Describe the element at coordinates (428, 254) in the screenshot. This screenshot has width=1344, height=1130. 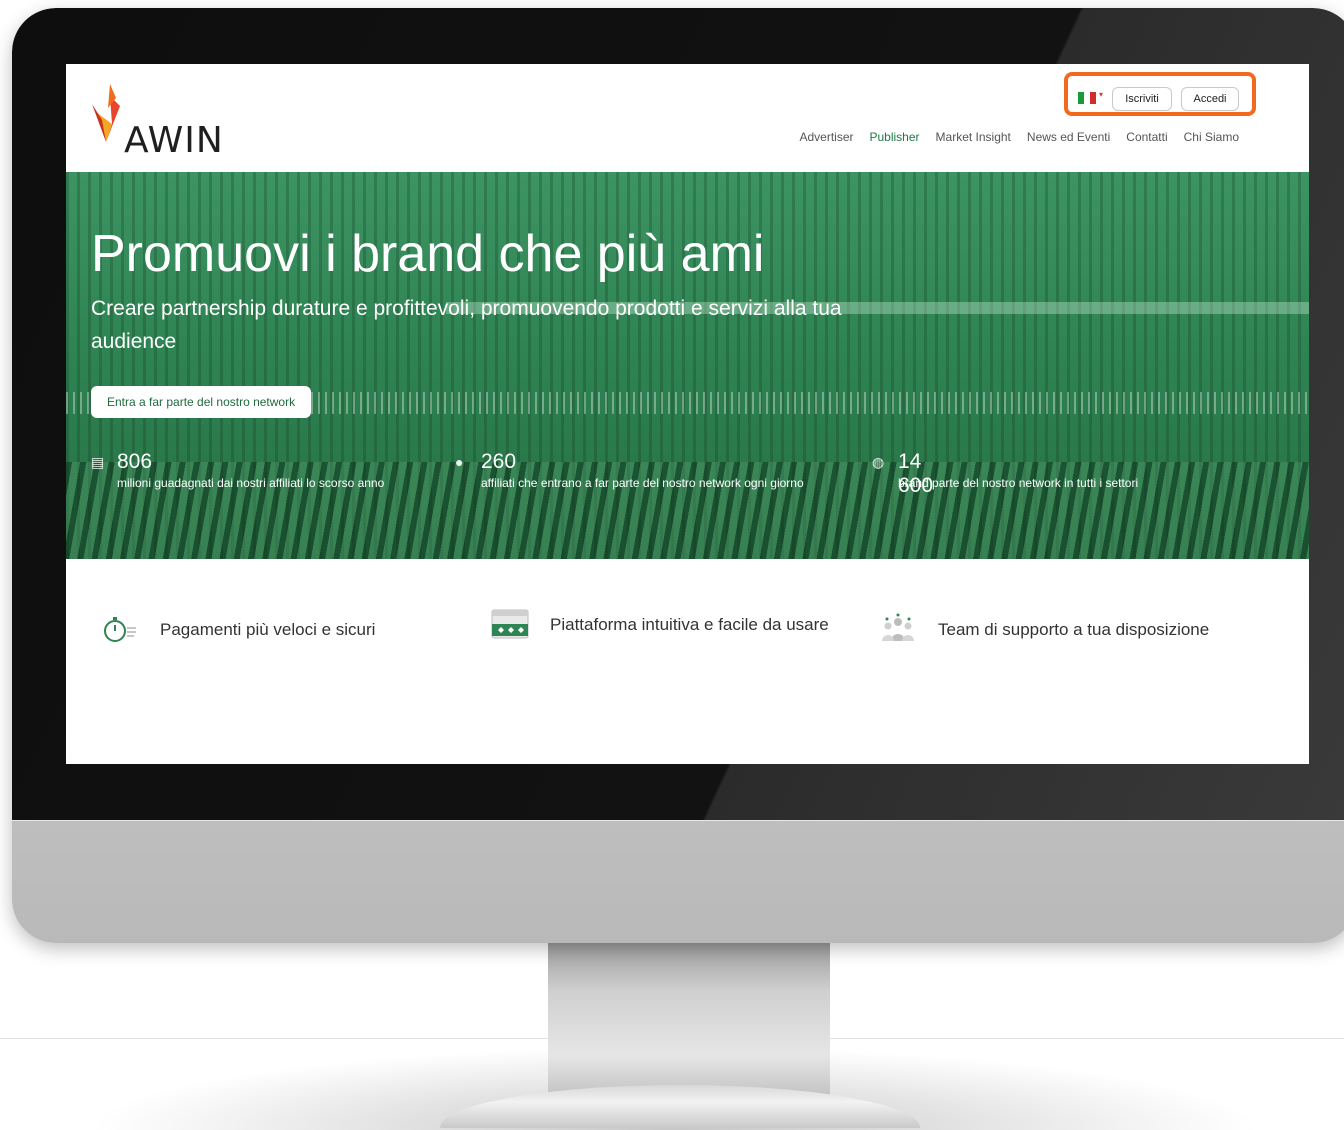
I see `hero-title: Promuovi i brand che più ami` at that location.